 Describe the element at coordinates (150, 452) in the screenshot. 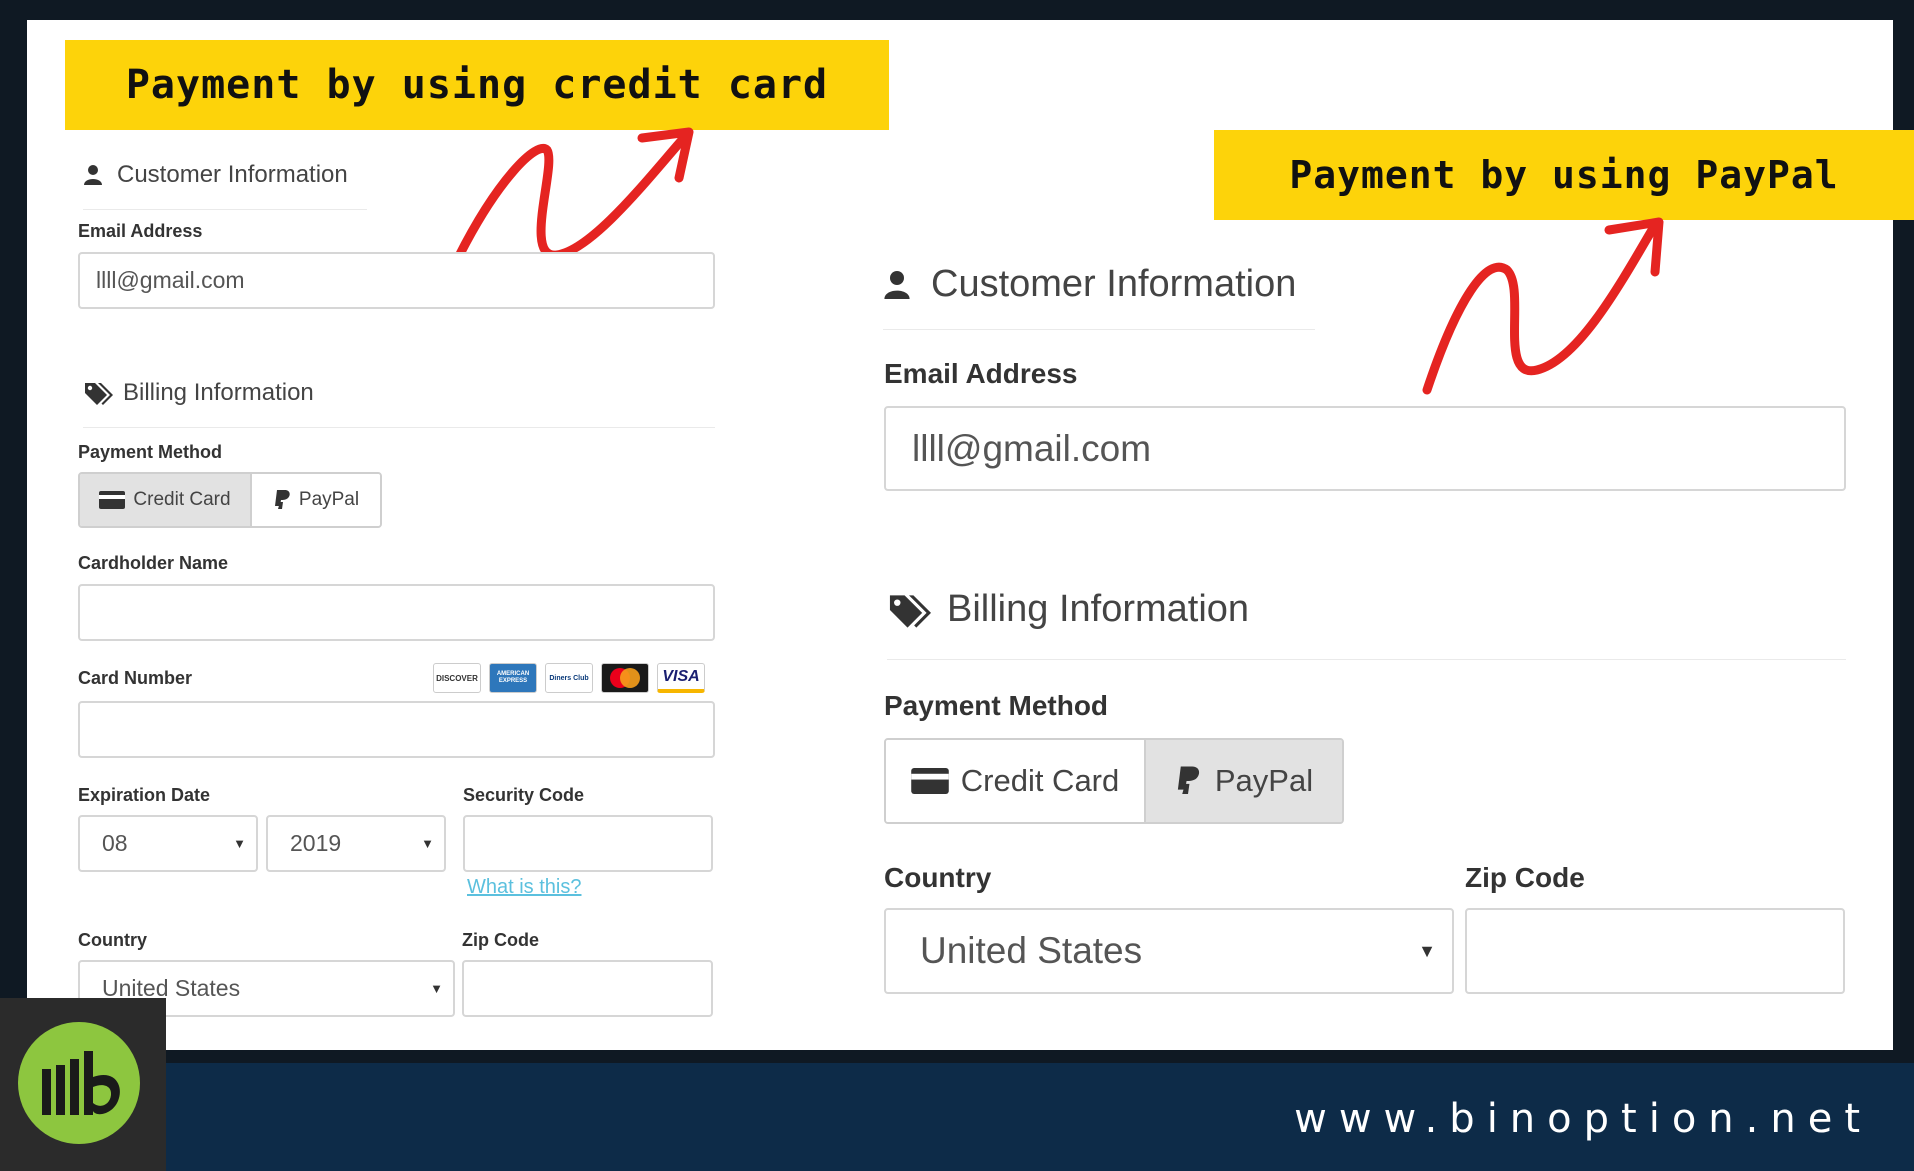

I see `payment-method-label-left: Payment Method` at that location.